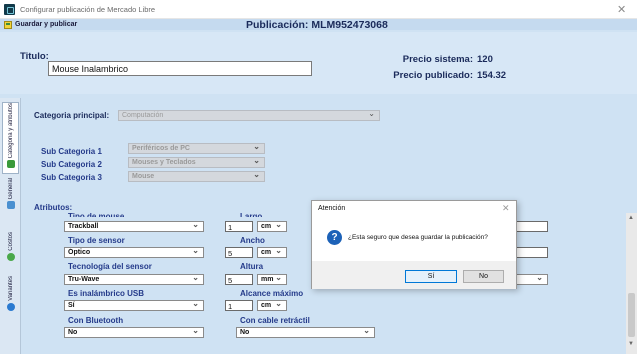 This screenshot has width=637, height=354. What do you see at coordinates (239, 226) in the screenshot?
I see `largo-input: 1` at bounding box center [239, 226].